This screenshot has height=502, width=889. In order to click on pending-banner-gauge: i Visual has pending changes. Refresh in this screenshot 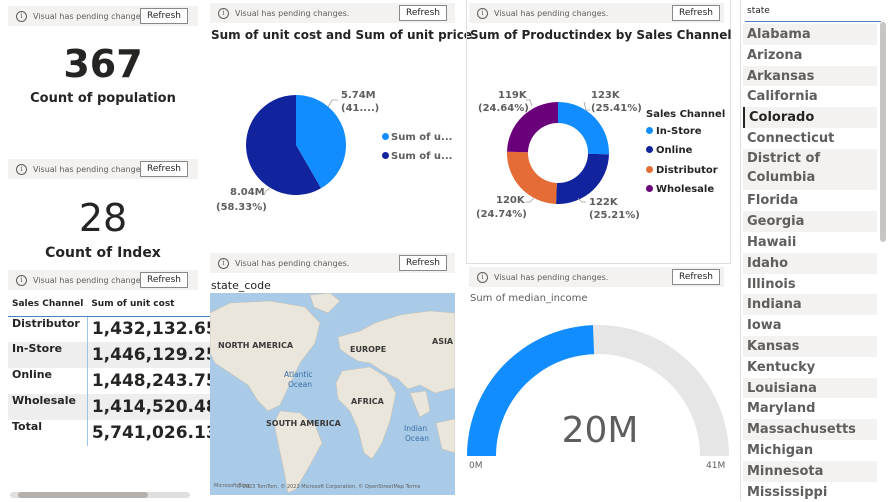, I will do `click(596, 277)`.